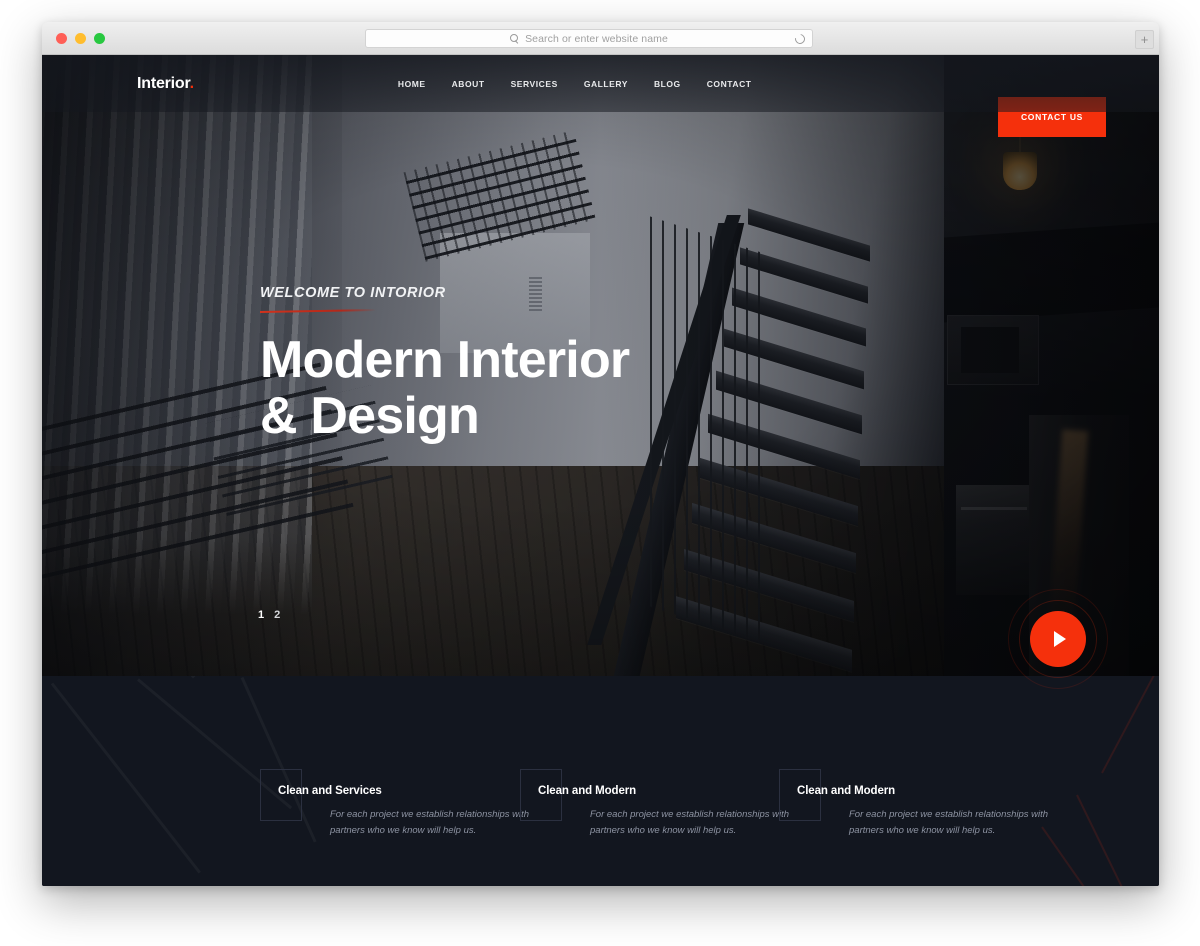 The width and height of the screenshot is (1200, 946). I want to click on new-tab-button: +, so click(1144, 39).